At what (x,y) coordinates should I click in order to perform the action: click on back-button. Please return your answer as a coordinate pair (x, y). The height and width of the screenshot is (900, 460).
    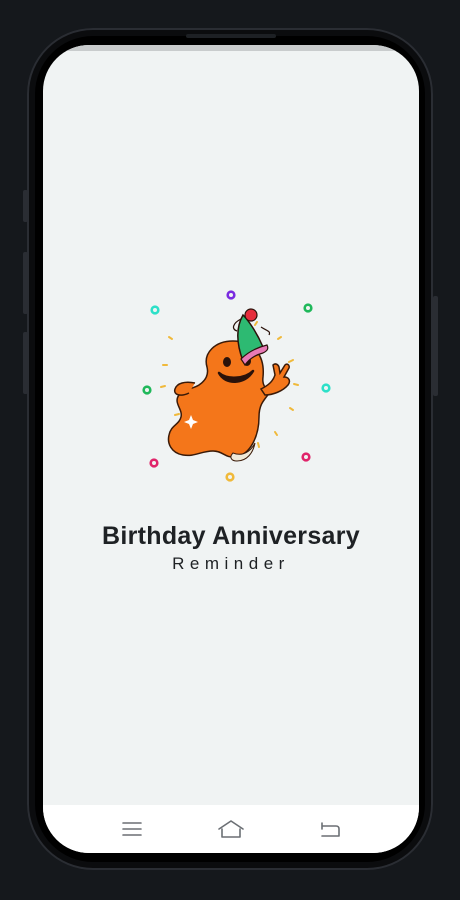
    Looking at the image, I should click on (330, 829).